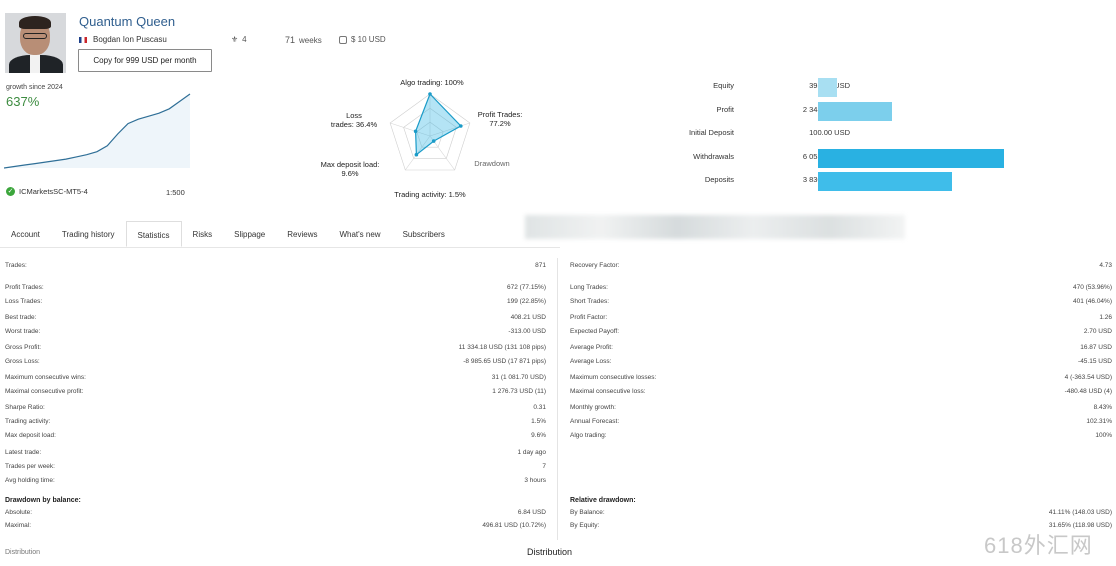 The width and height of the screenshot is (1116, 566). Describe the element at coordinates (23, 347) in the screenshot. I see `stat-key: Gross Profit:` at that location.